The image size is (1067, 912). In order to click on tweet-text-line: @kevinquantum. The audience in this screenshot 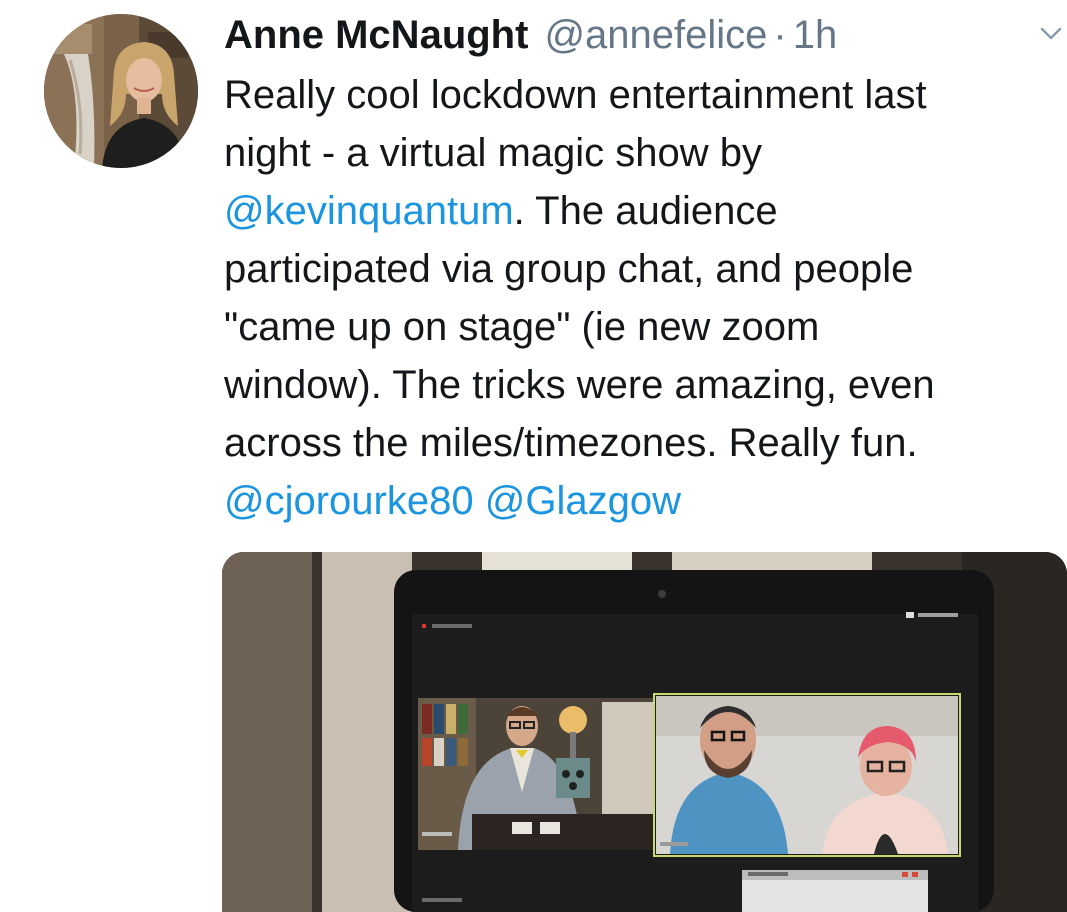, I will do `click(639, 211)`.